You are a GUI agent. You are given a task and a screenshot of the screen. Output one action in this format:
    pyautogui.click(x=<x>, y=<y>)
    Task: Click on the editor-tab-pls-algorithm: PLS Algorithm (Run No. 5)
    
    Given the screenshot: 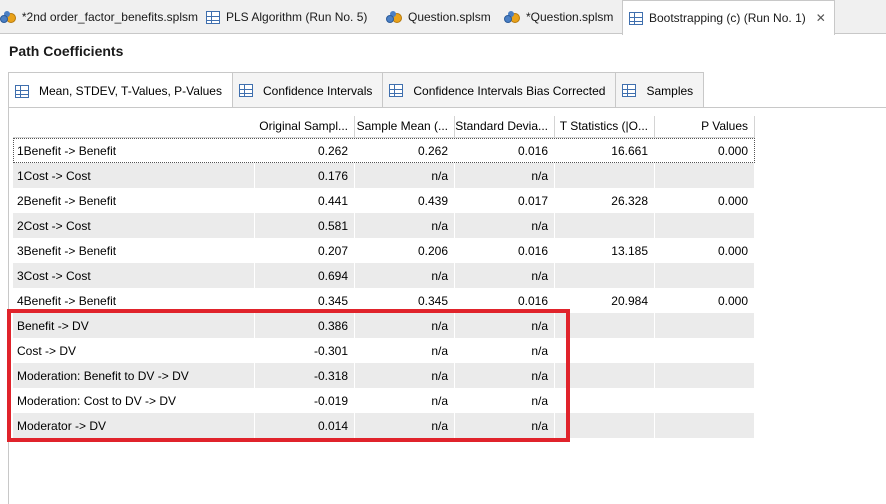 What is the action you would take?
    pyautogui.click(x=296, y=17)
    